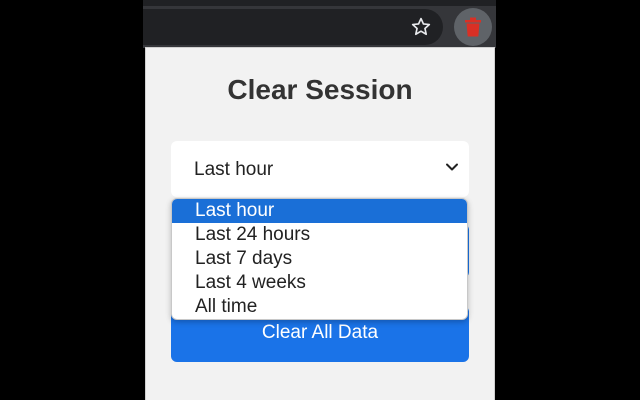 This screenshot has height=400, width=640. What do you see at coordinates (320, 169) in the screenshot?
I see `time-range-select: Last hour` at bounding box center [320, 169].